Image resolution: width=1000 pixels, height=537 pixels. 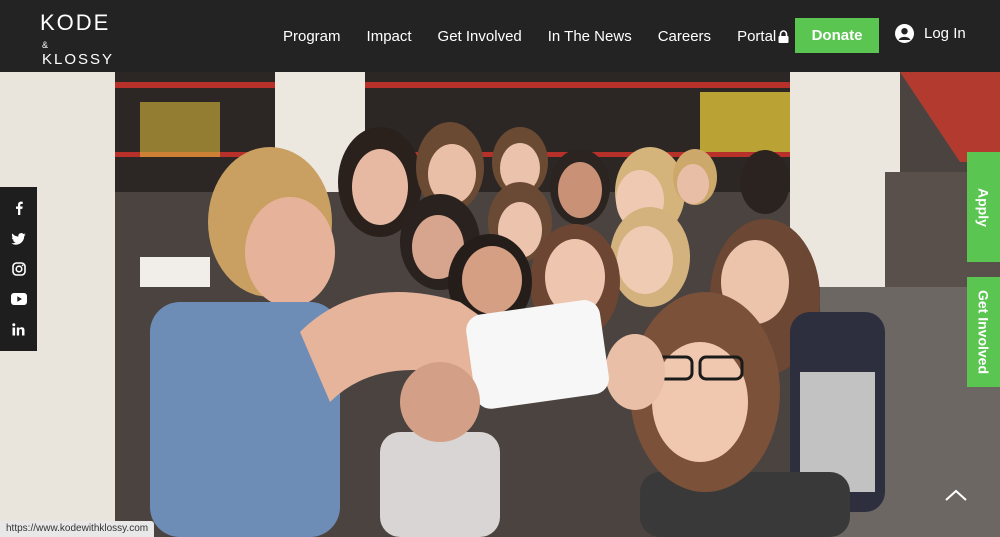 I want to click on nav-program: Program, so click(x=312, y=36).